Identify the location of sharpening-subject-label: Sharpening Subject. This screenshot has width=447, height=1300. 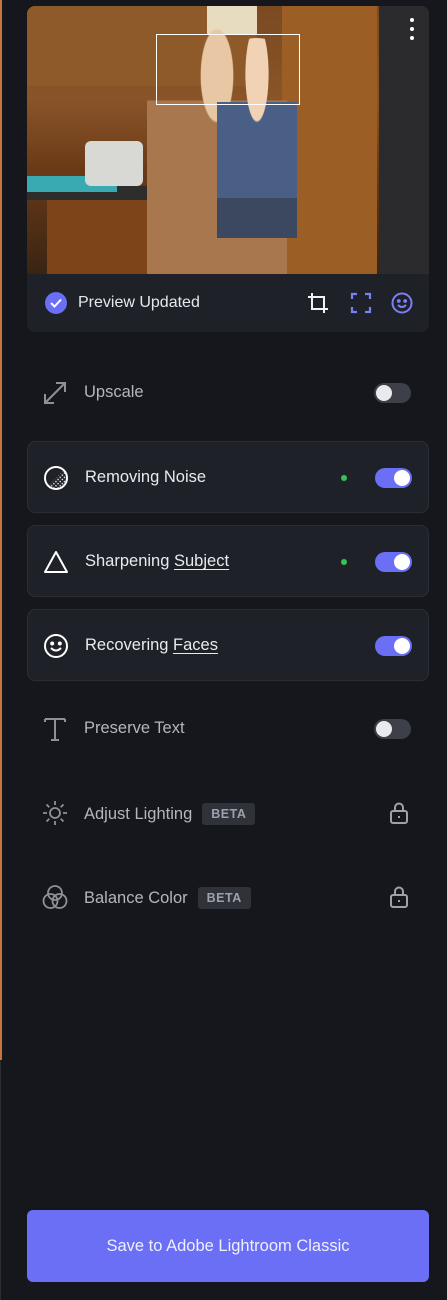
(157, 561).